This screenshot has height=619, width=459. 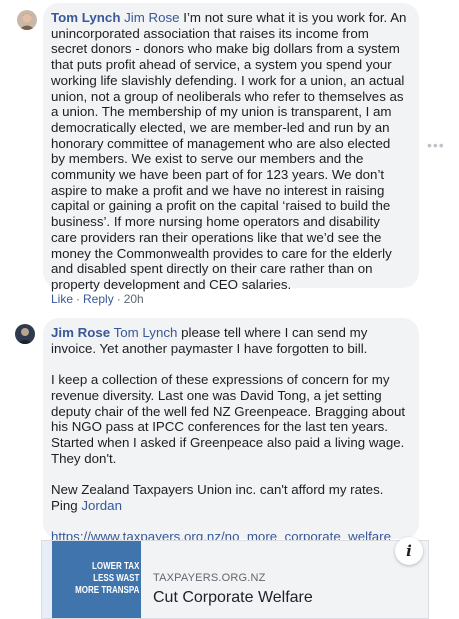 What do you see at coordinates (284, 579) in the screenshot?
I see `link-preview-body: TAXPAYERS.ORG.NZ Cut Corporate Welfare` at bounding box center [284, 579].